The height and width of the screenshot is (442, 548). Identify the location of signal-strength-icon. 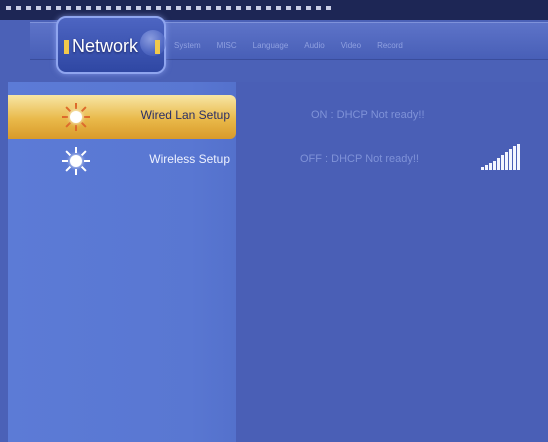
(502, 157).